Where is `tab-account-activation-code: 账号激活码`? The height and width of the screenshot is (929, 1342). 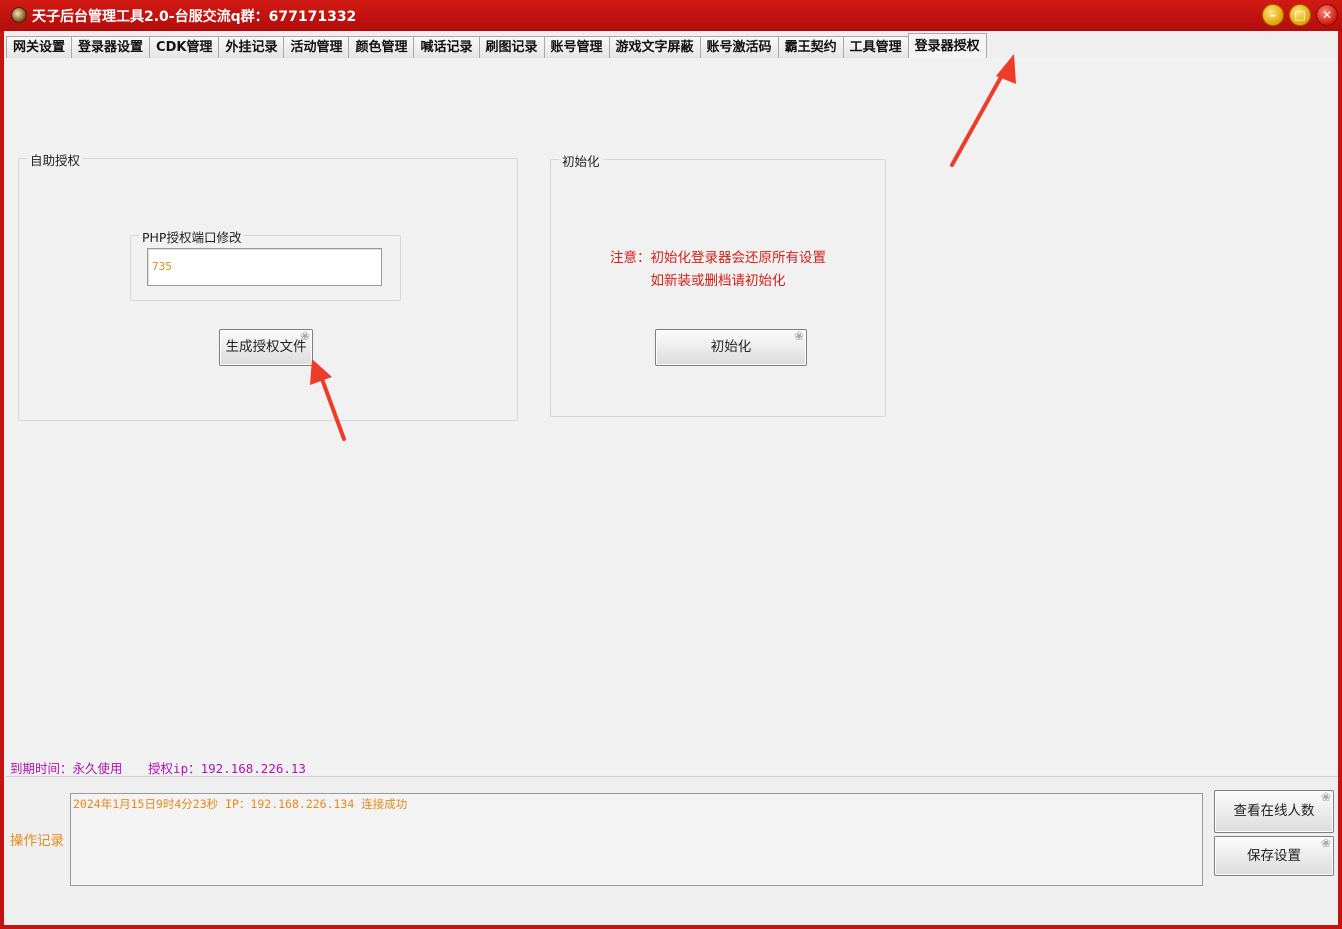 tab-account-activation-code: 账号激活码 is located at coordinates (739, 47).